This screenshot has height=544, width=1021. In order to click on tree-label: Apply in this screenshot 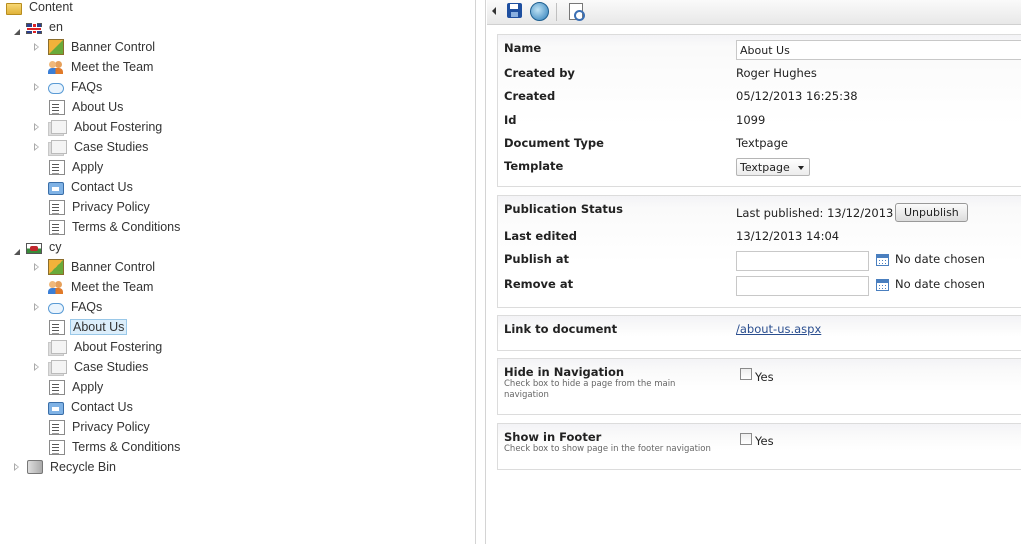, I will do `click(88, 387)`.